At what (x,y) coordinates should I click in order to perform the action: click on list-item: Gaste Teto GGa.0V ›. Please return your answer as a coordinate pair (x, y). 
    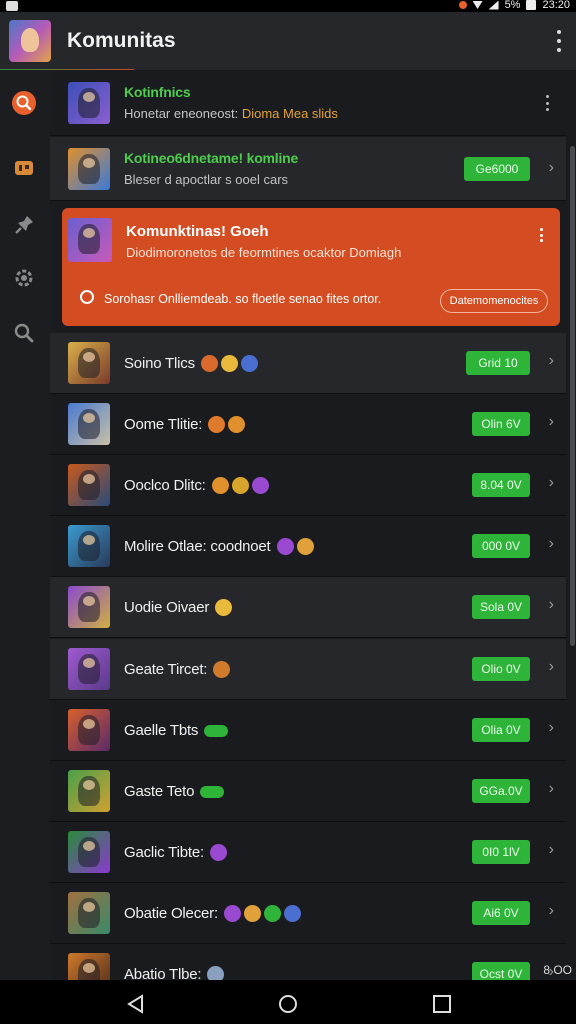
    Looking at the image, I should click on (308, 791).